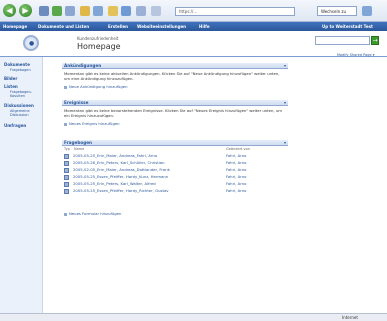  I want to click on announcements-header: Ankündigungen ▾, so click(175, 66).